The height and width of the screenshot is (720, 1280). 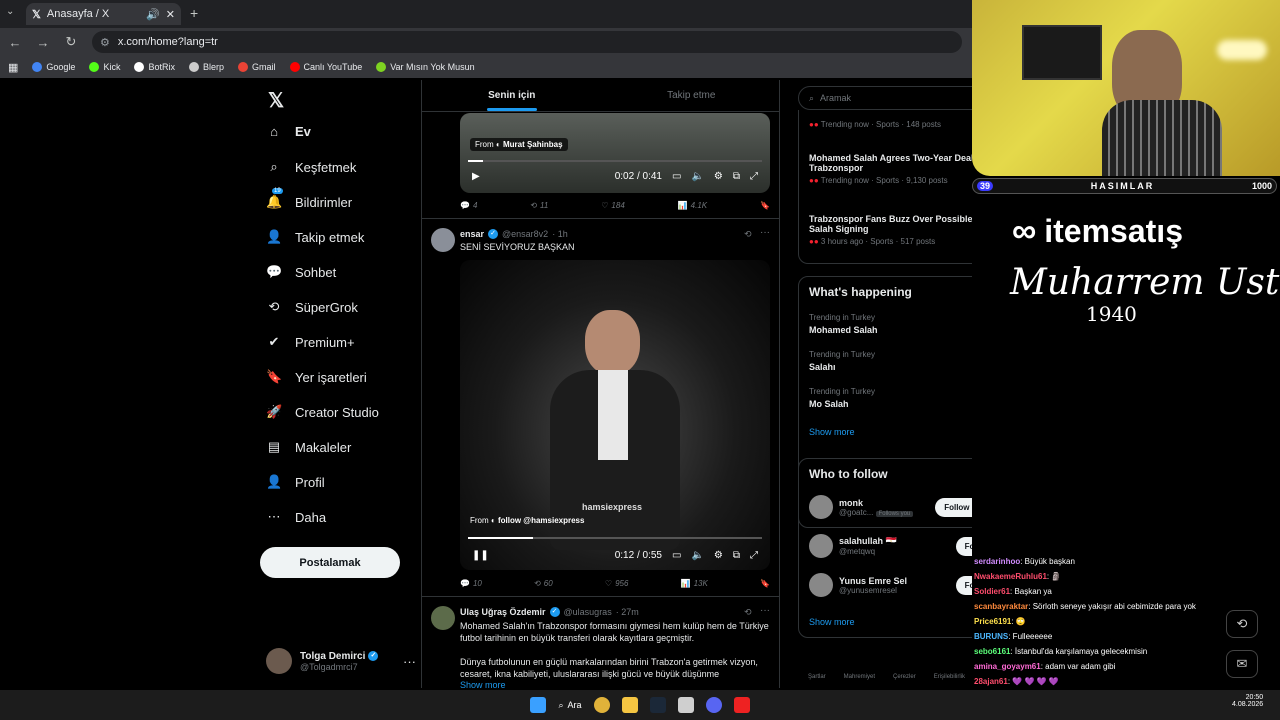 What do you see at coordinates (206, 67) in the screenshot?
I see `bookmark-item: Blerp` at bounding box center [206, 67].